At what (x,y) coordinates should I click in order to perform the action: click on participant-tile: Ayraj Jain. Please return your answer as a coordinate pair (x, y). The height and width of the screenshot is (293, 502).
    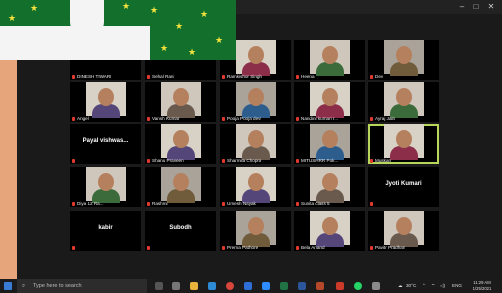
    Looking at the image, I should click on (403, 102).